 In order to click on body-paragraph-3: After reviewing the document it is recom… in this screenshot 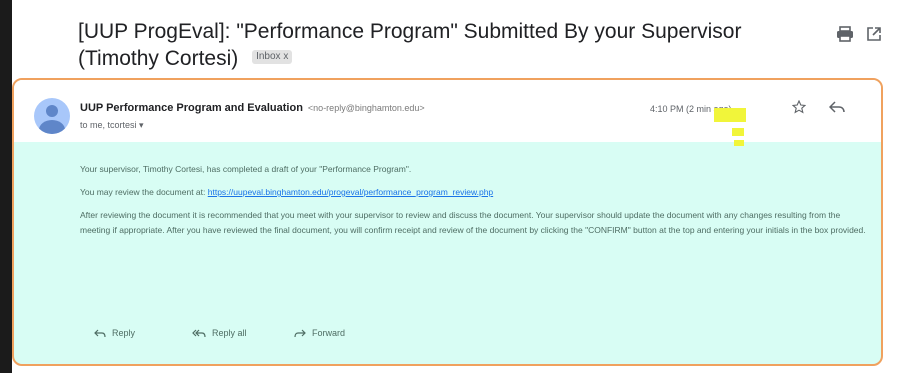, I will do `click(473, 222)`.